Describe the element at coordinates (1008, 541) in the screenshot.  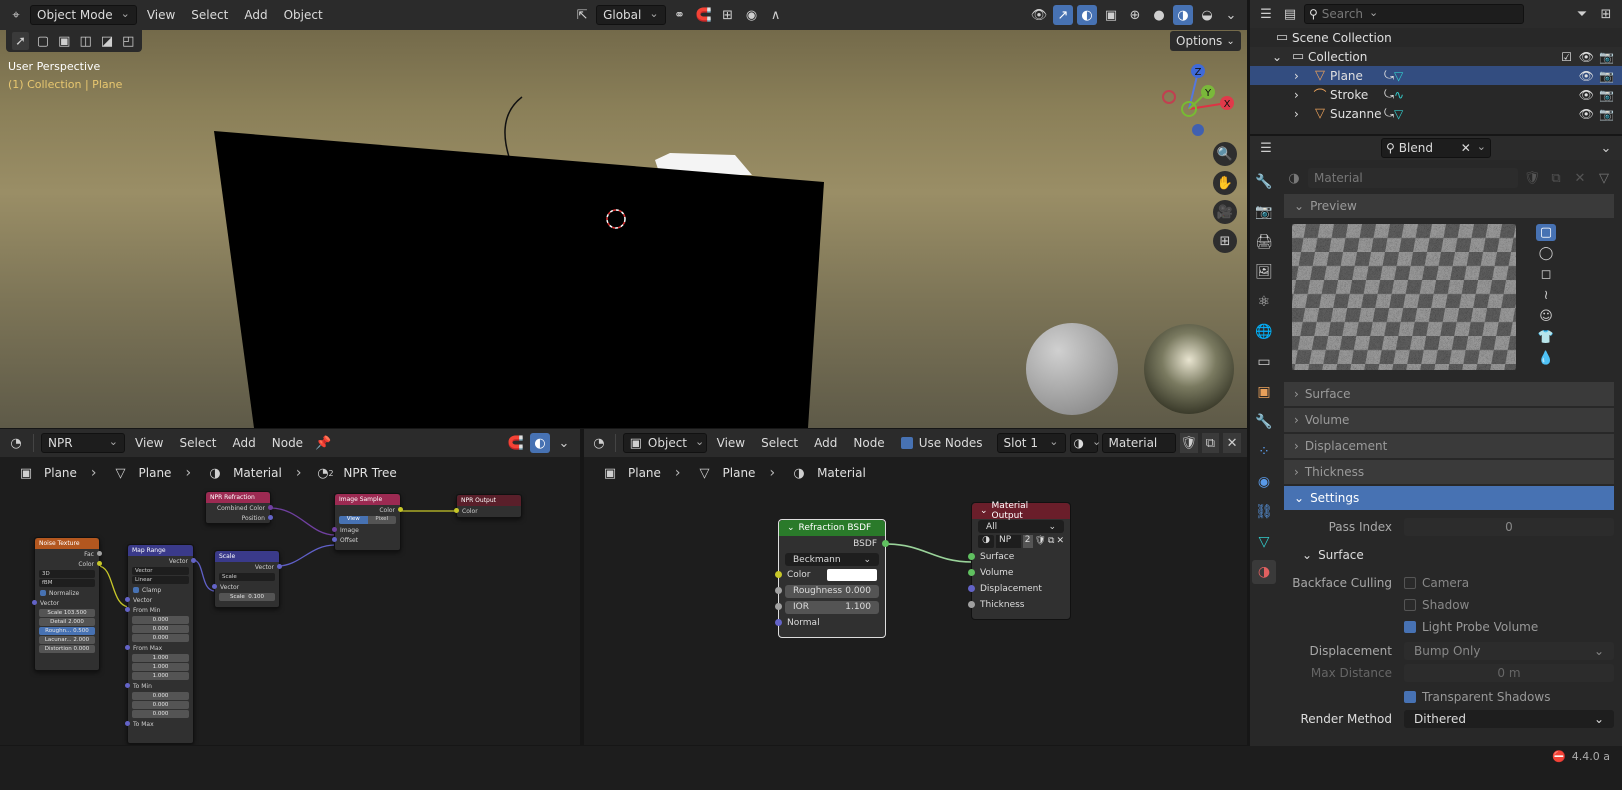
I see `group-name-field: NP` at that location.